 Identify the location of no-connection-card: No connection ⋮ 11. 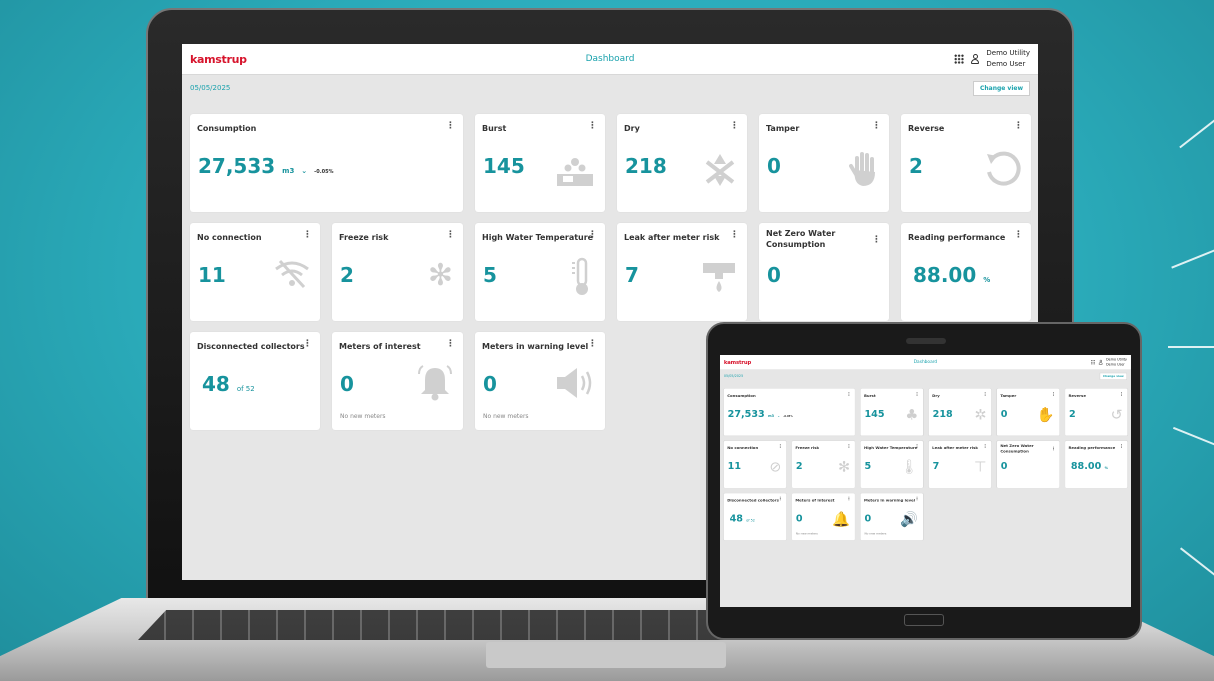
(255, 272).